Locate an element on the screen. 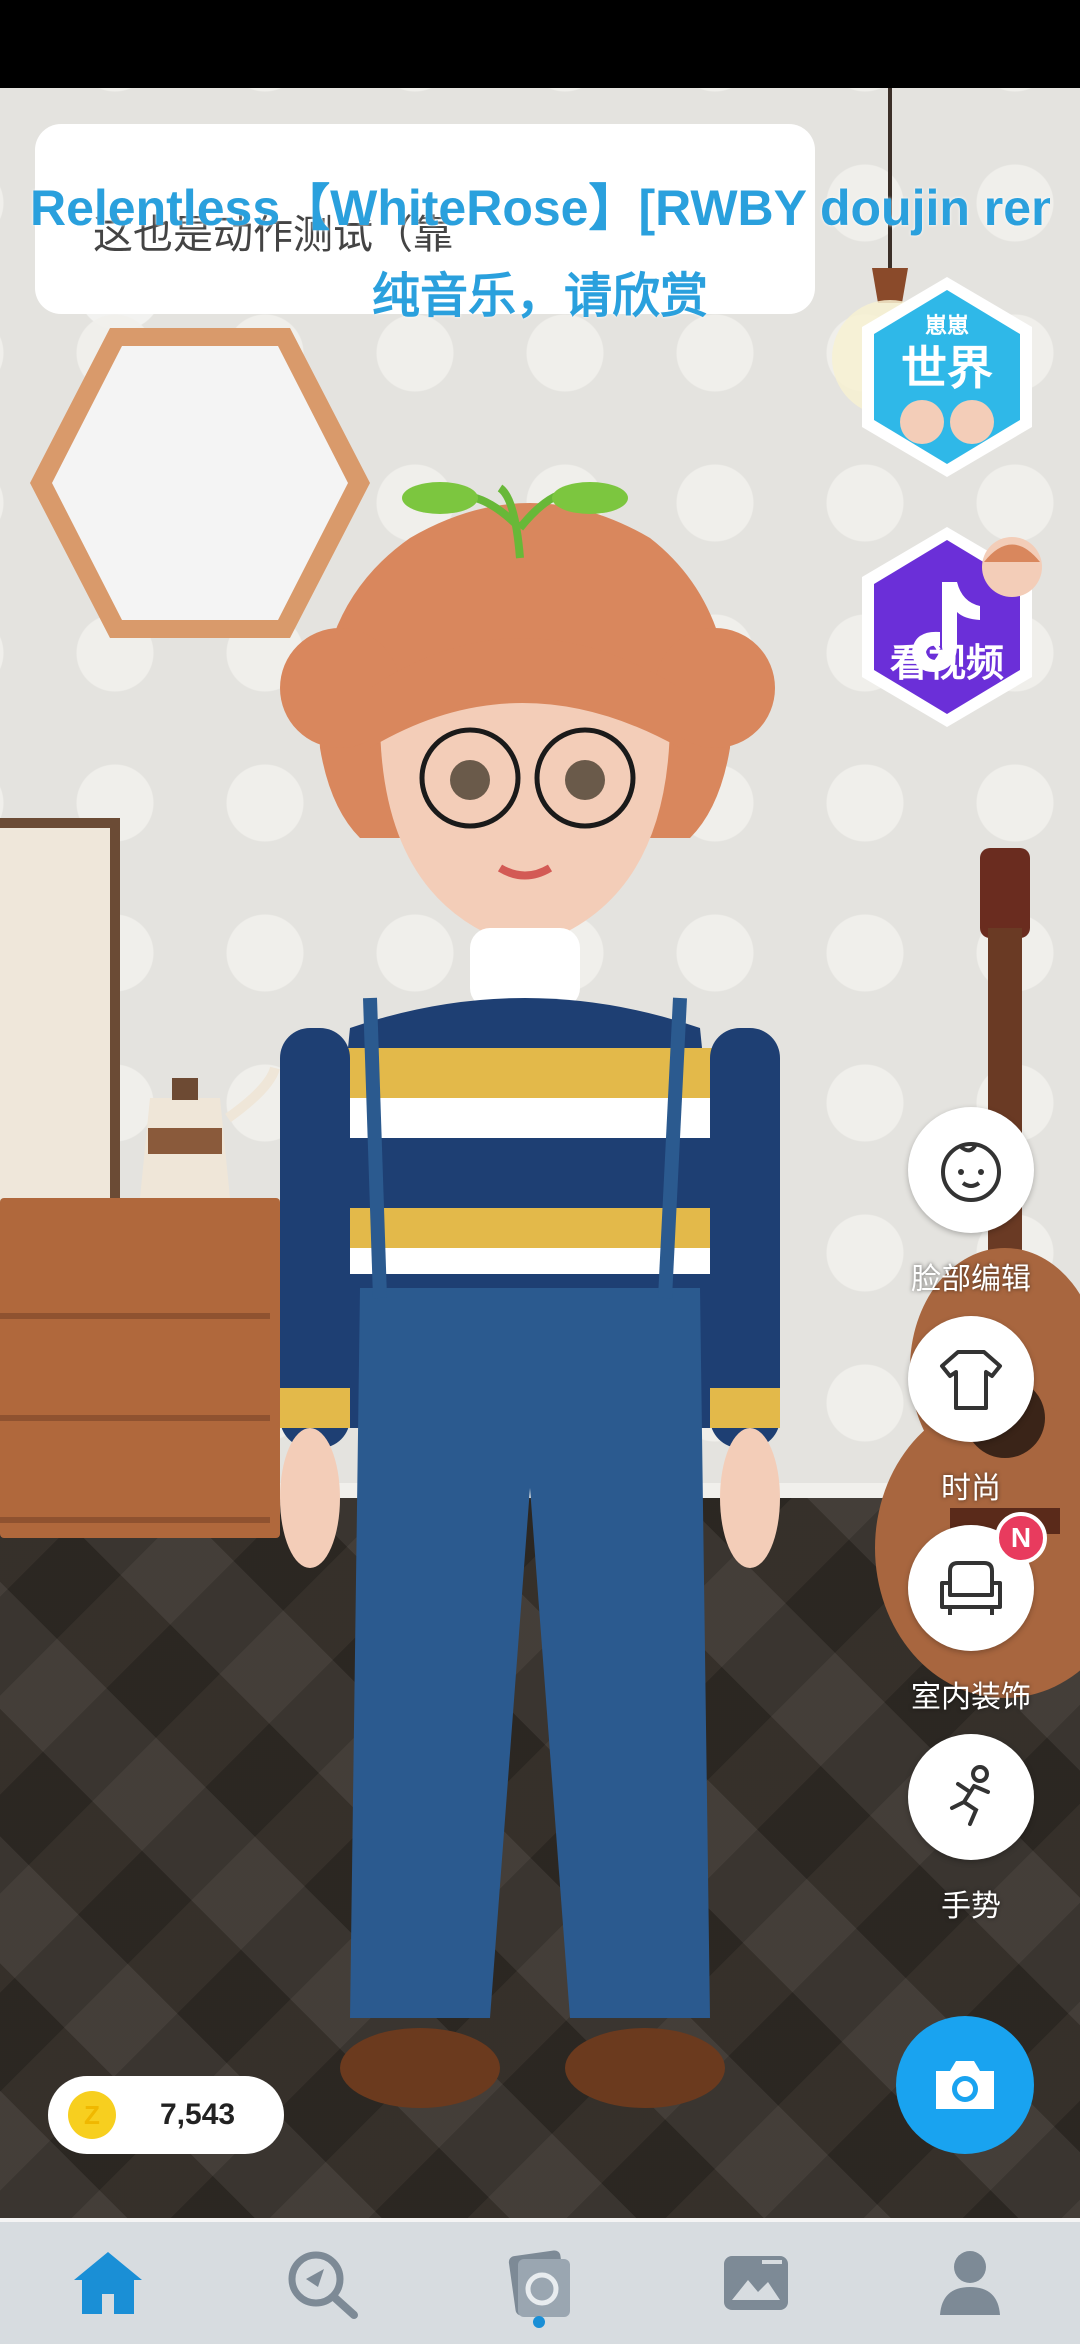  interior-label: 室内装饰 is located at coordinates (971, 1697).